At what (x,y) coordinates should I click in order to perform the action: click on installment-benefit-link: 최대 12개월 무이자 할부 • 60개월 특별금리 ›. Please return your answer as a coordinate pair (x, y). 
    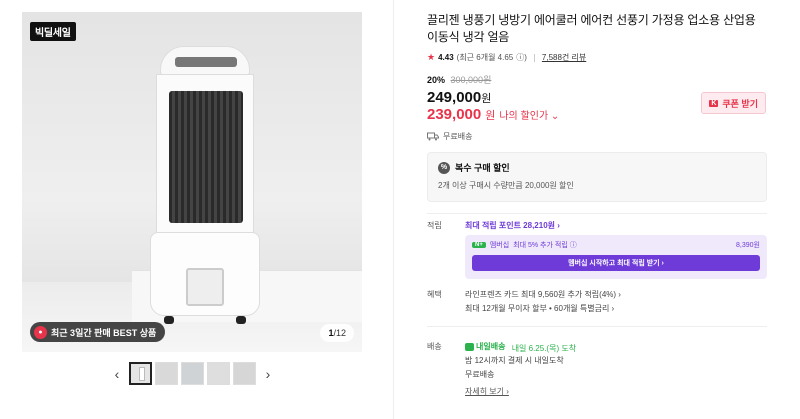
    Looking at the image, I should click on (539, 308).